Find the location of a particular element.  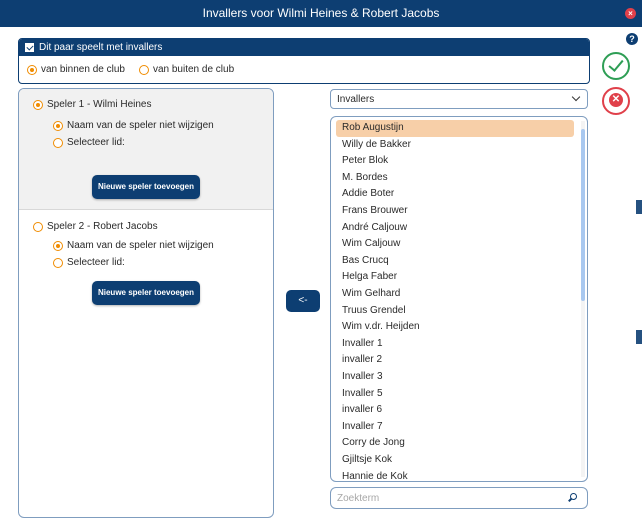

list-item: Peter Blok is located at coordinates (455, 161).